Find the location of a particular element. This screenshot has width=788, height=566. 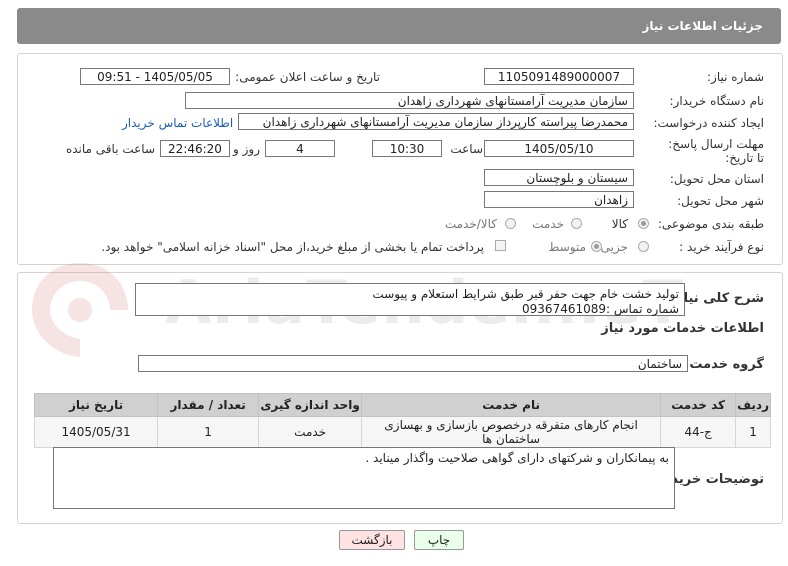

remaining-label: ساعت باقی مانده is located at coordinates (110, 149).